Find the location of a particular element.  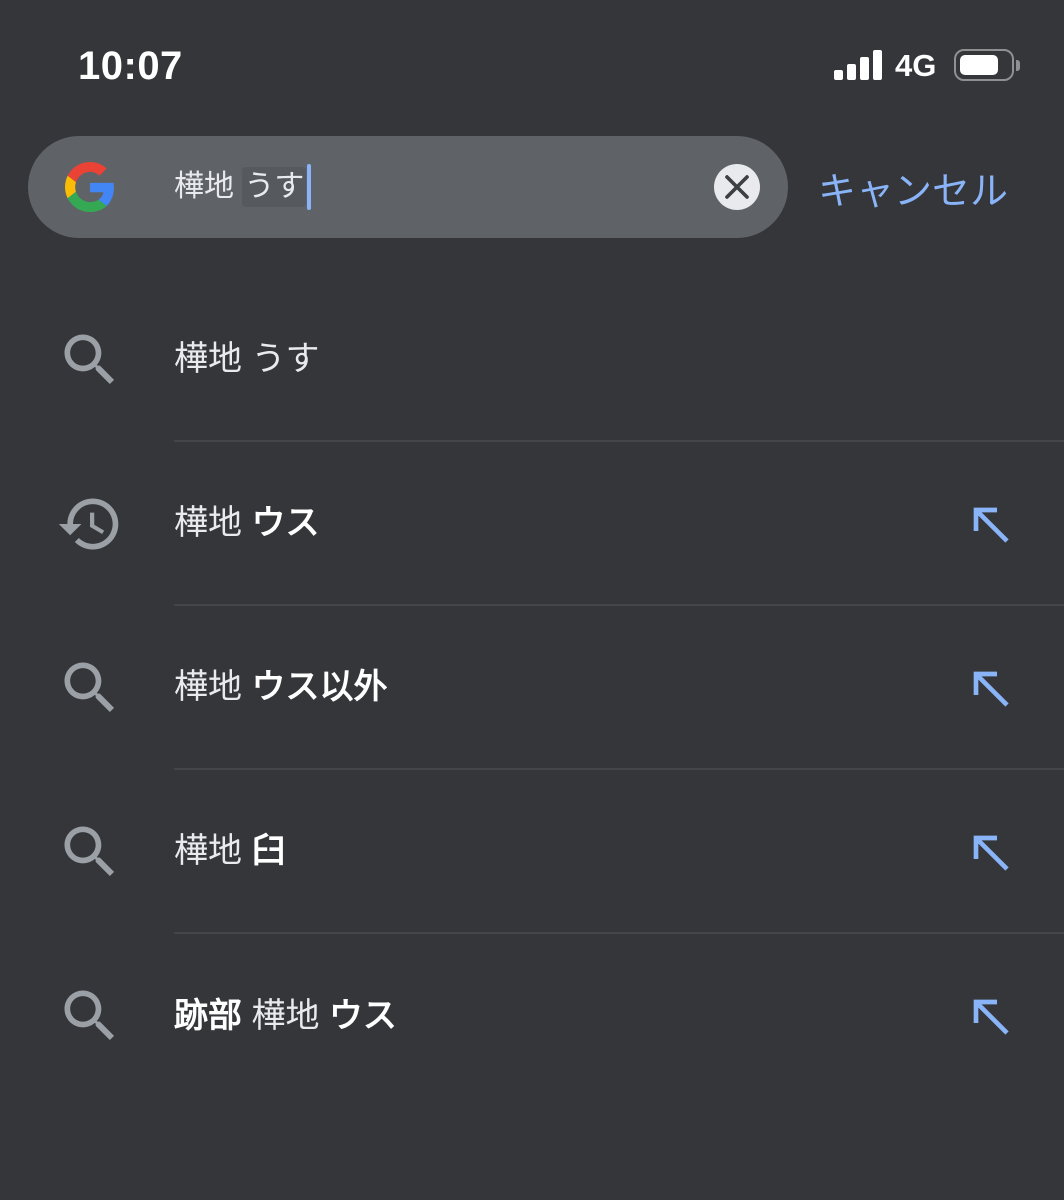

battery-body is located at coordinates (984, 65).